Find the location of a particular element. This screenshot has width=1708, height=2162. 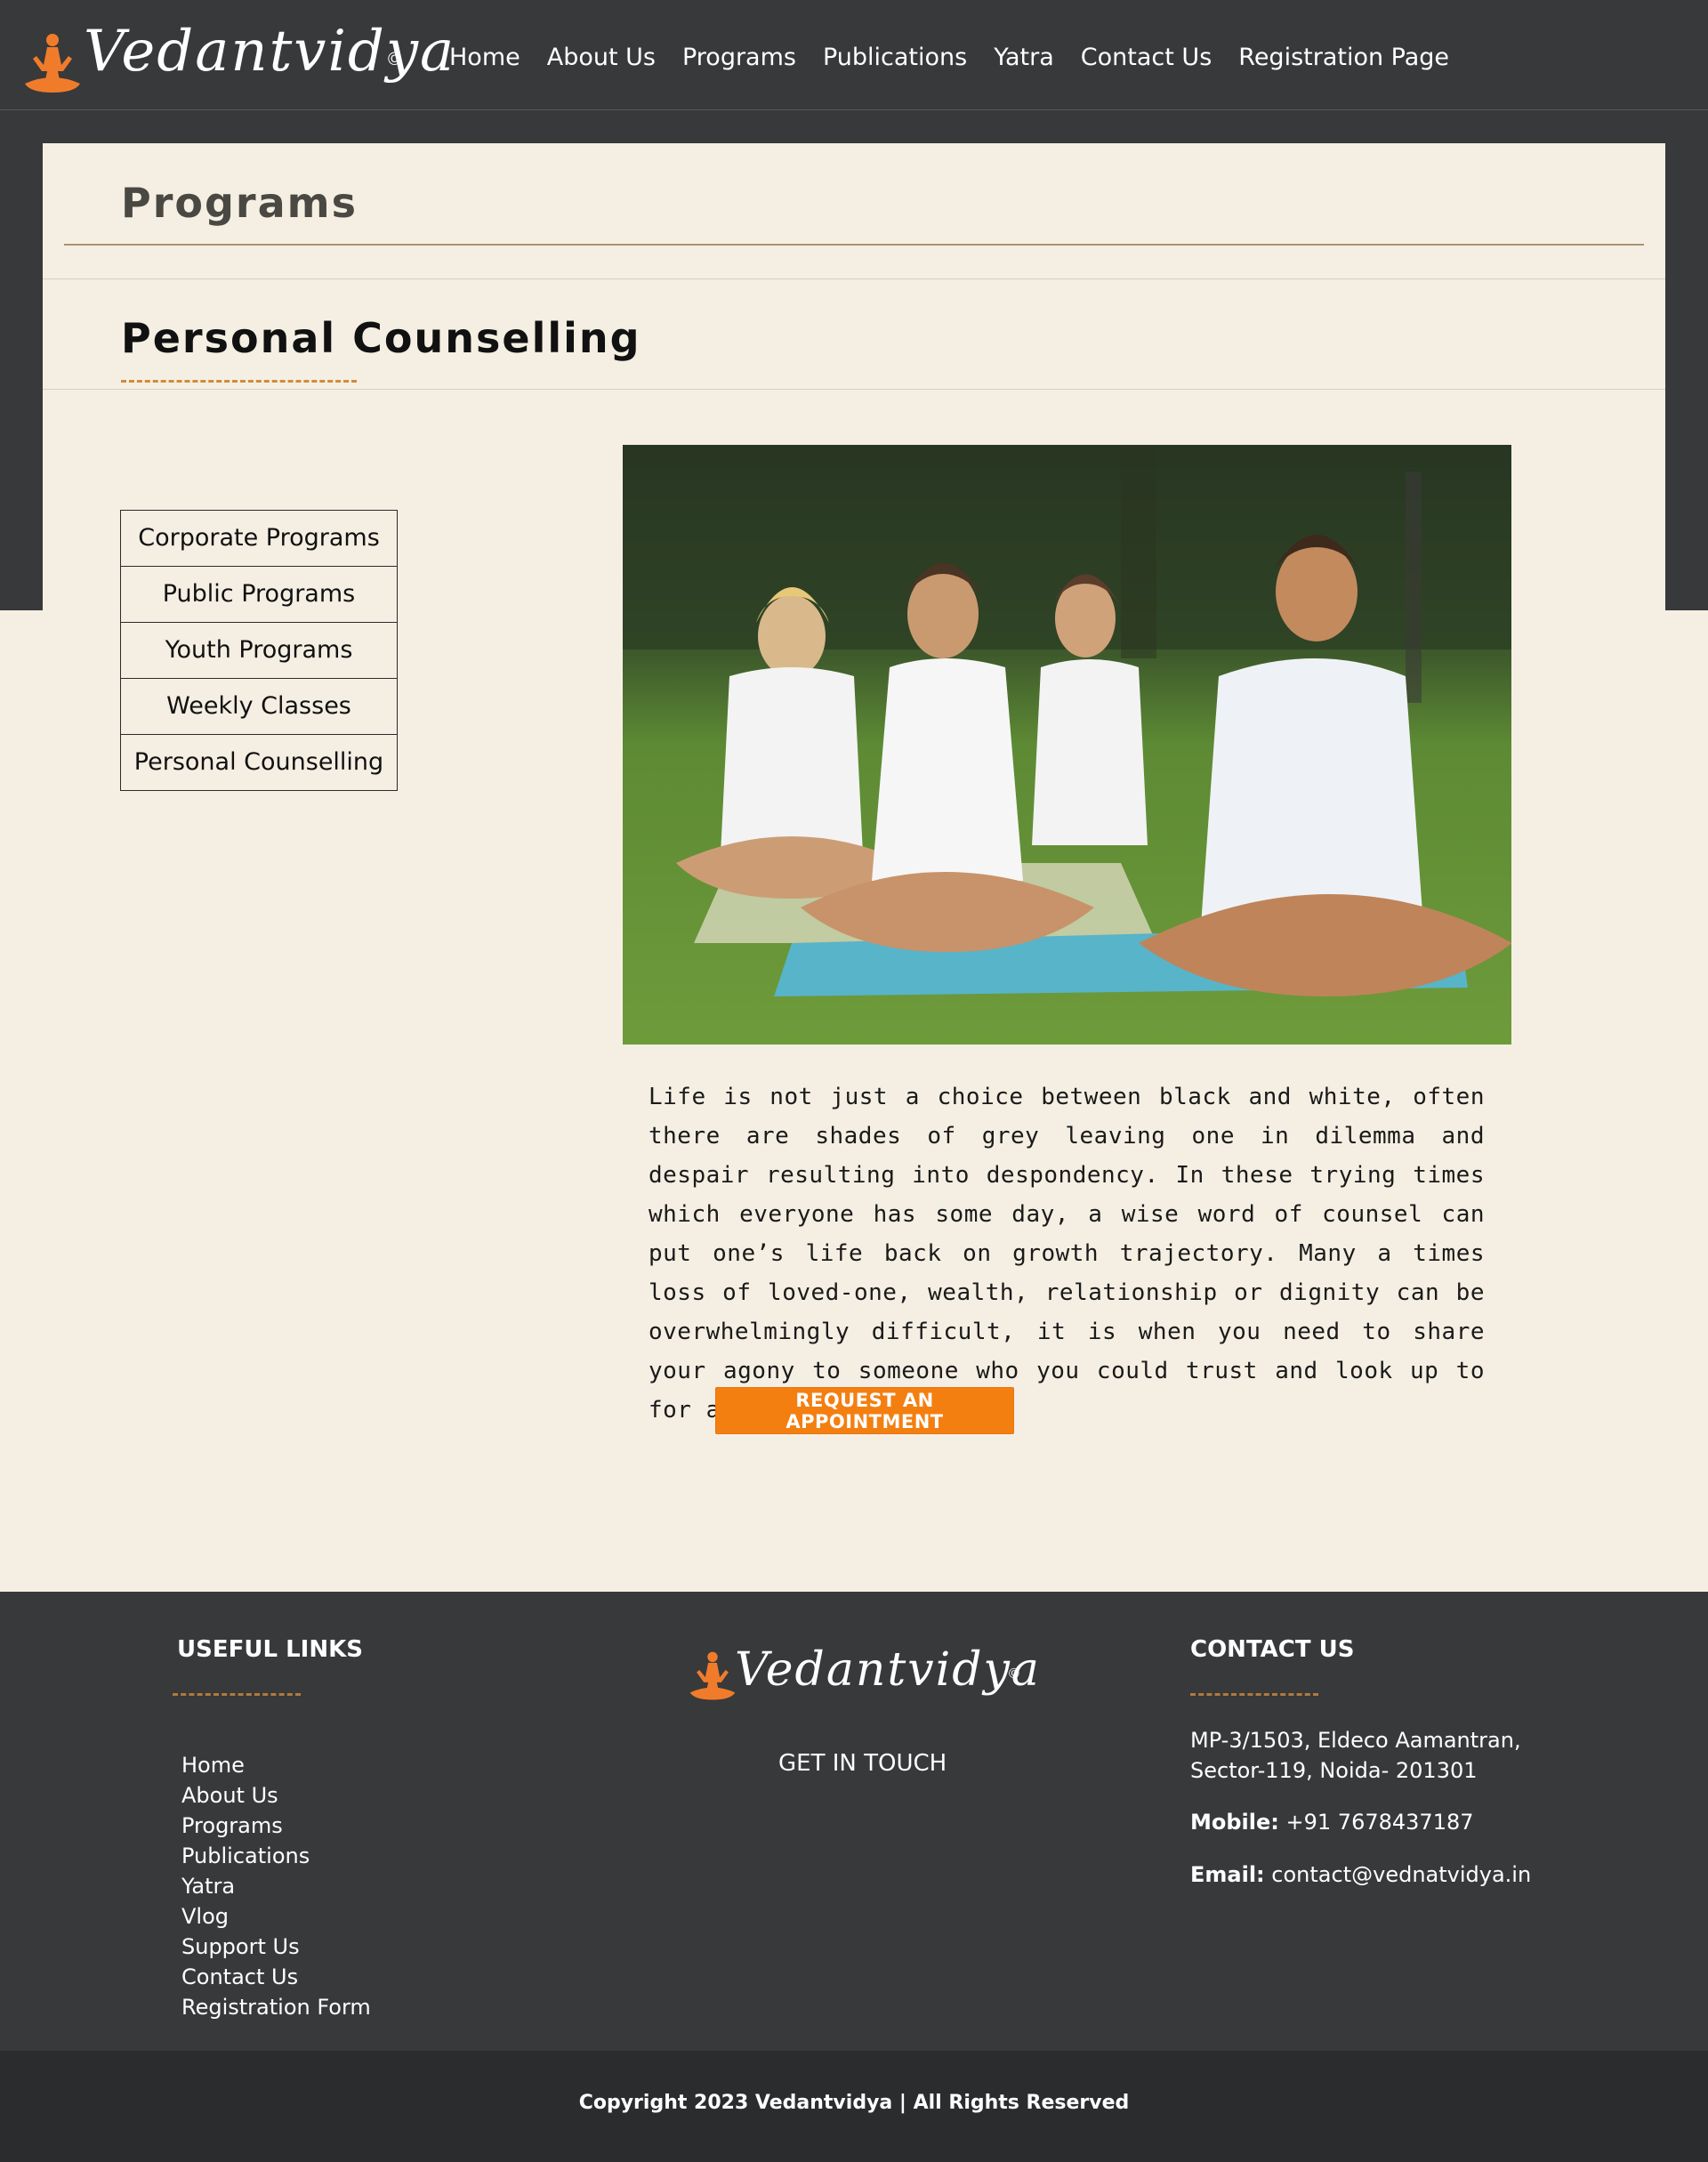

mobile-label: Mobile: is located at coordinates (1234, 1822).